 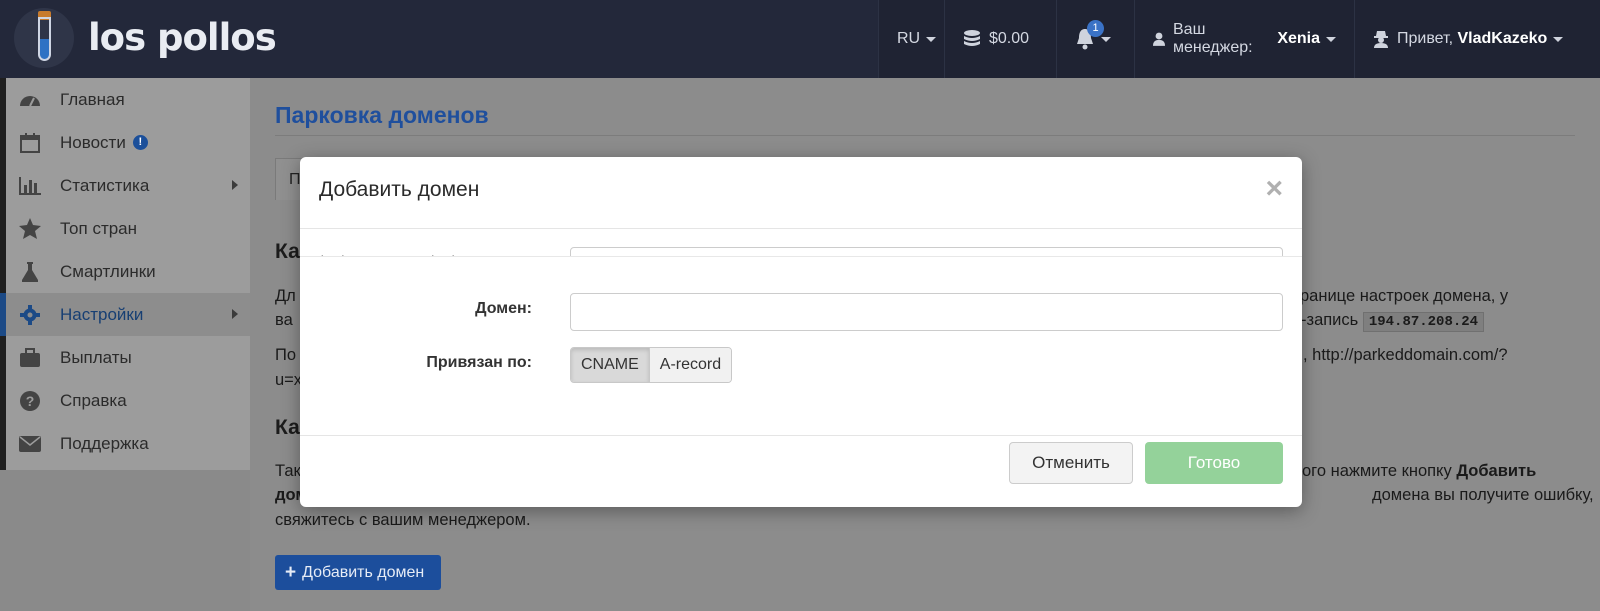 I want to click on sidebar-item-smartlinks: Смартлинки, so click(x=128, y=271).